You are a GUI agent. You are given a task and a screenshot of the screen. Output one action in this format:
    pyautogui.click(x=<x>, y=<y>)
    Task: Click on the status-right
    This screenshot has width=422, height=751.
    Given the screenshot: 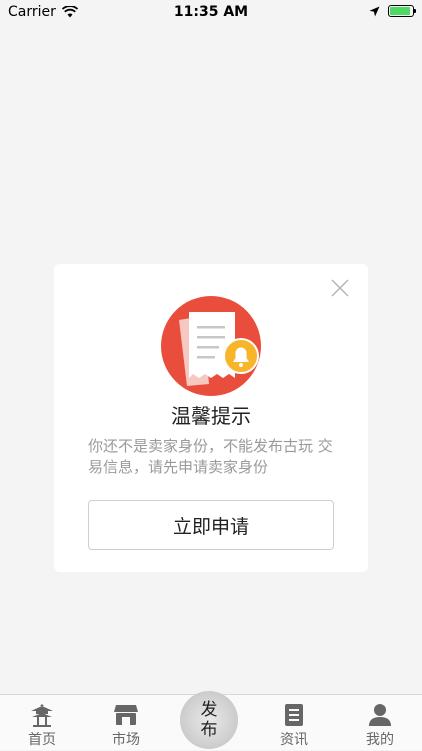 What is the action you would take?
    pyautogui.click(x=392, y=11)
    